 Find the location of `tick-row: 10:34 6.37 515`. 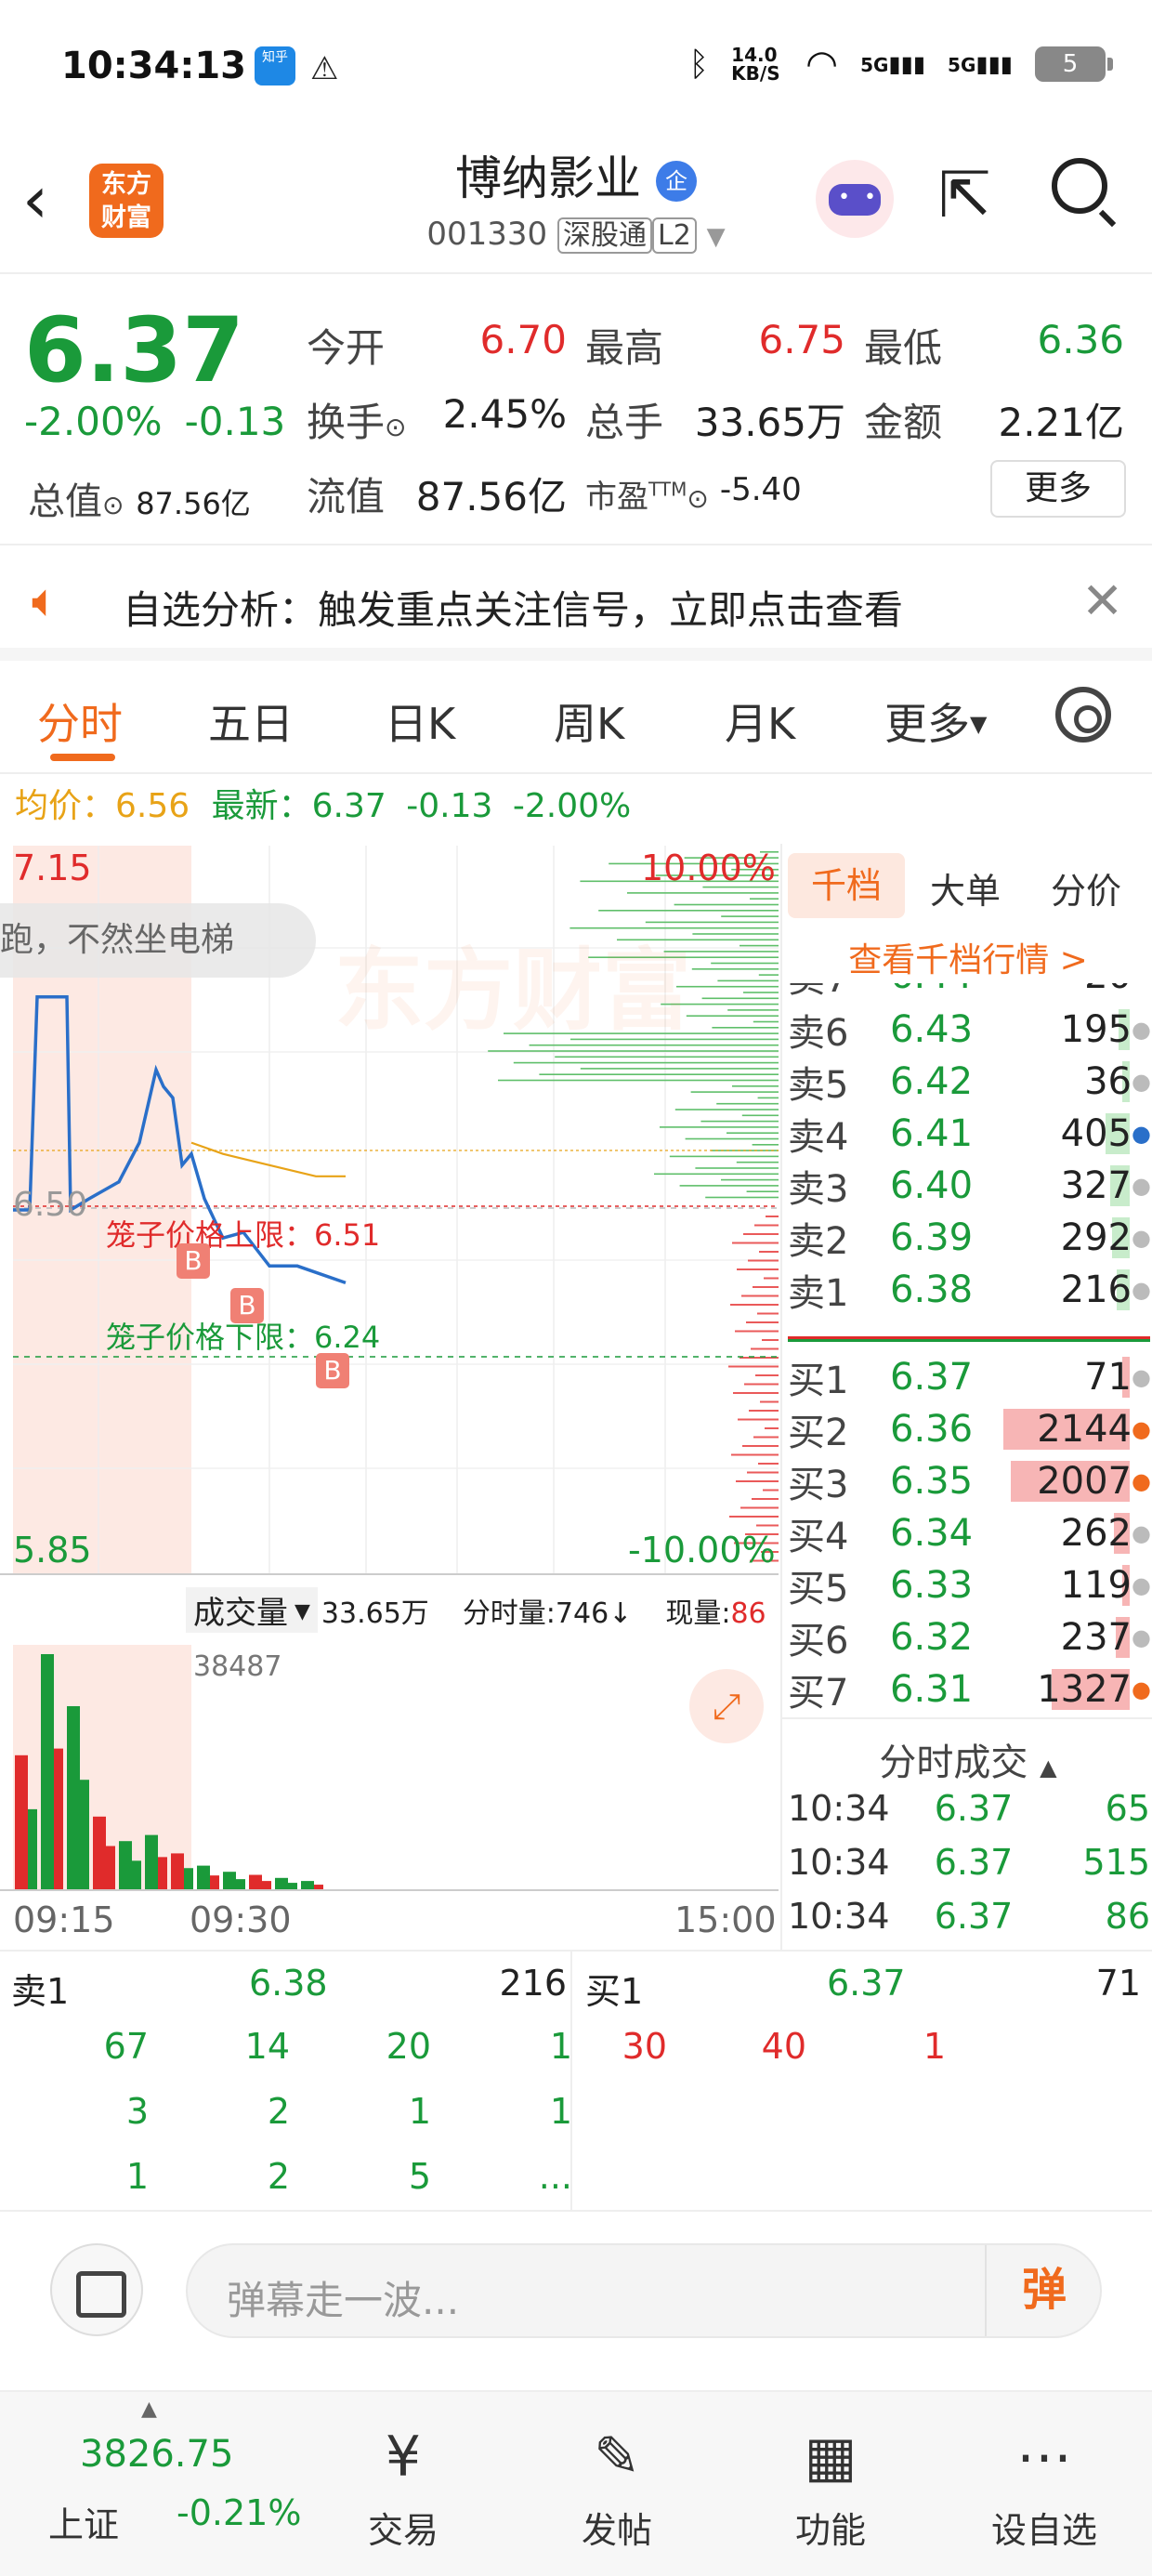

tick-row: 10:34 6.37 515 is located at coordinates (969, 1862).